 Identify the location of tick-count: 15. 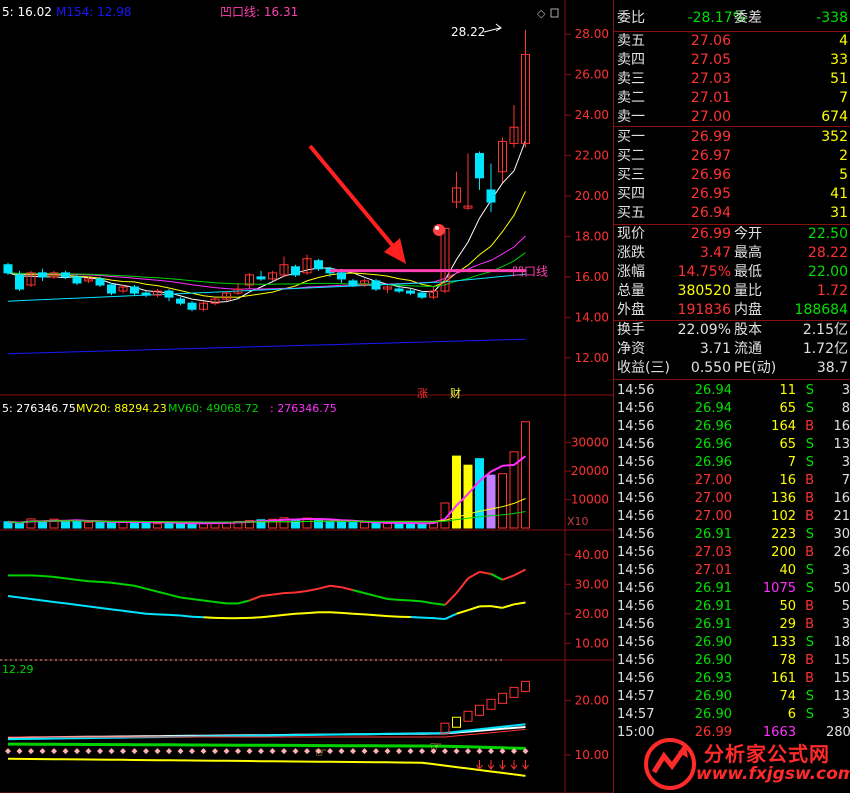
(841, 660).